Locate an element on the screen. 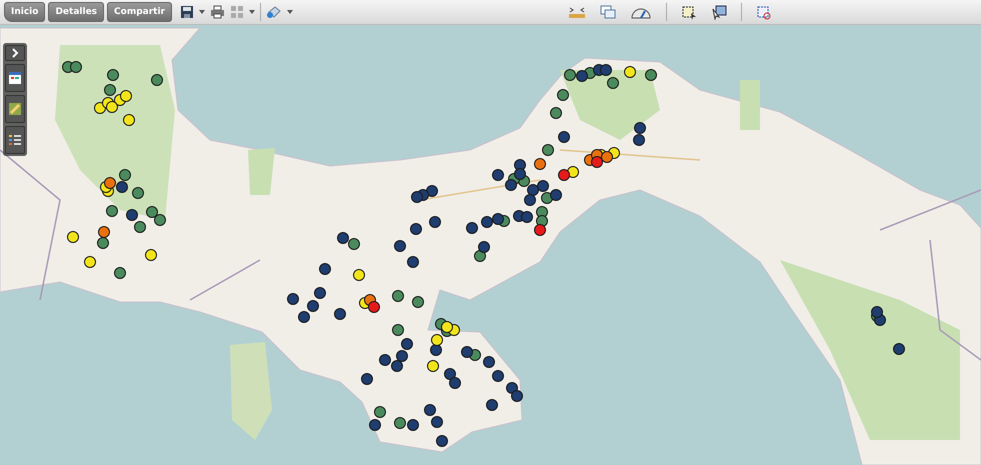  printer-icon is located at coordinates (217, 12).